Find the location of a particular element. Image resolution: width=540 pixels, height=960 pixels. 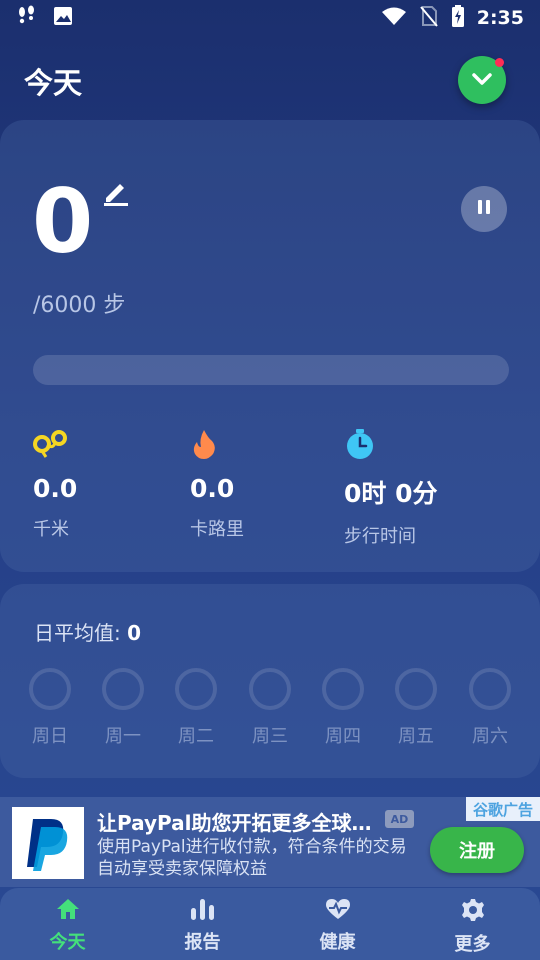

nav-label: 今天 is located at coordinates (67, 942).